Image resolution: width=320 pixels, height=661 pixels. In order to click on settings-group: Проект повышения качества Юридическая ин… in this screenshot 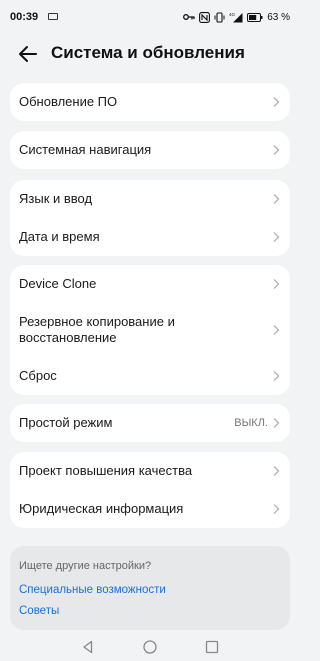, I will do `click(150, 490)`.